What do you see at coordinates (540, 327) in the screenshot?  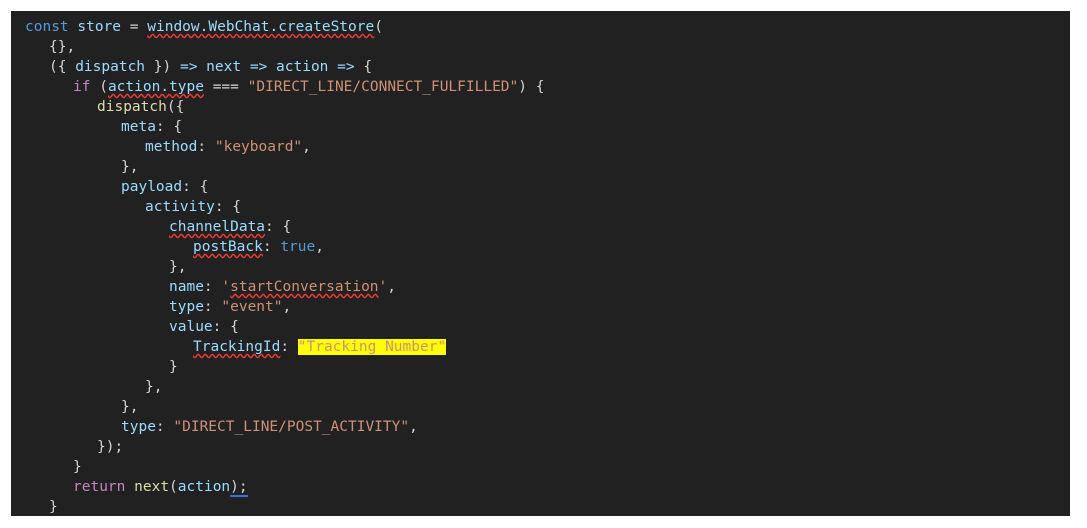 I see `code-line: value: {` at bounding box center [540, 327].